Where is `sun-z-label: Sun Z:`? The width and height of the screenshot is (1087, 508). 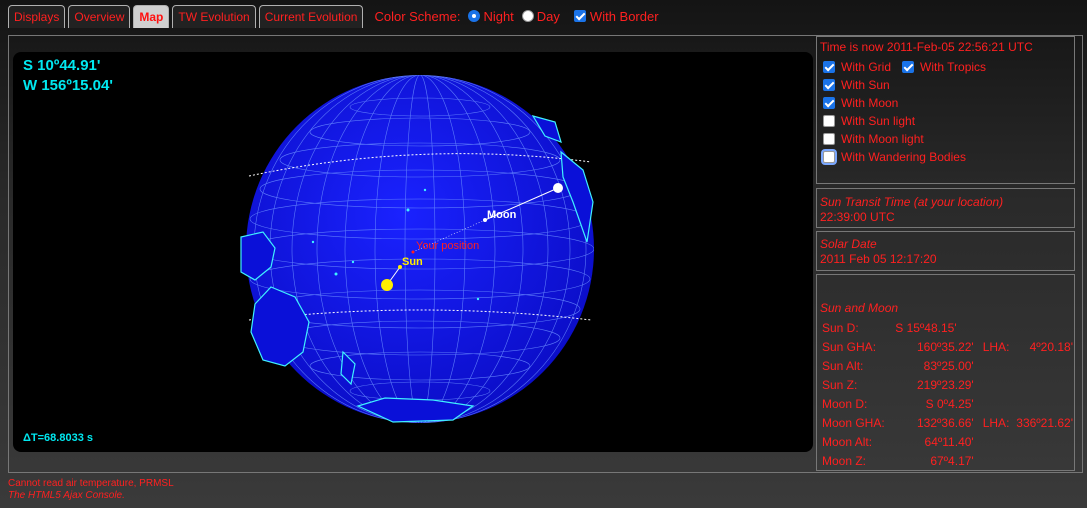
sun-z-label: Sun Z: is located at coordinates (840, 384).